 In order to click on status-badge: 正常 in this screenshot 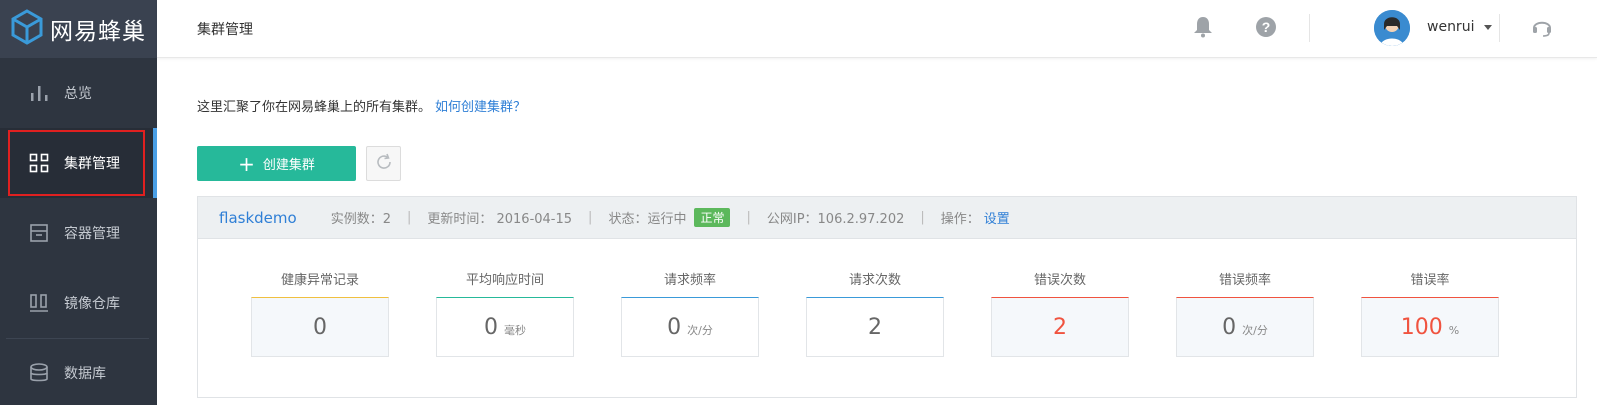, I will do `click(712, 217)`.